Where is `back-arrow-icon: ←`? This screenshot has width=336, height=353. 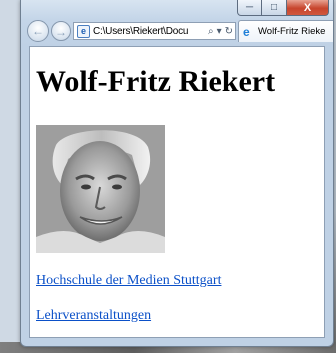 back-arrow-icon: ← is located at coordinates (38, 31).